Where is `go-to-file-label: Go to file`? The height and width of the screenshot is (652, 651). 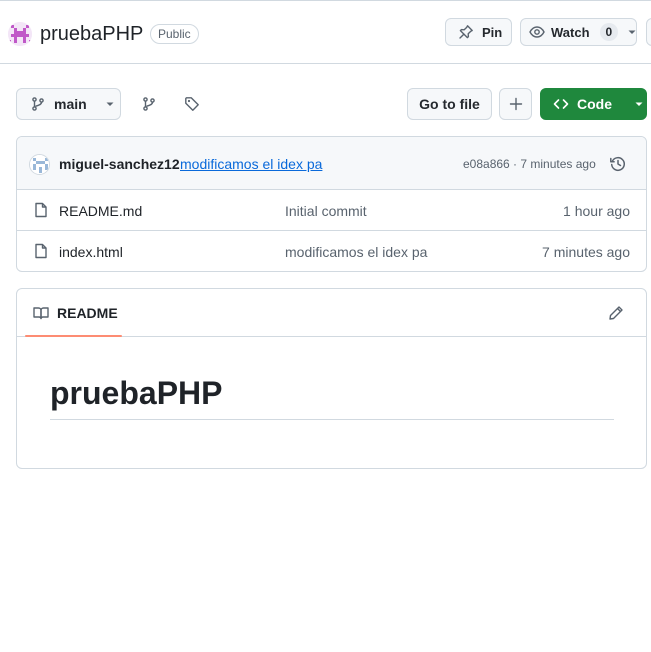 go-to-file-label: Go to file is located at coordinates (449, 104).